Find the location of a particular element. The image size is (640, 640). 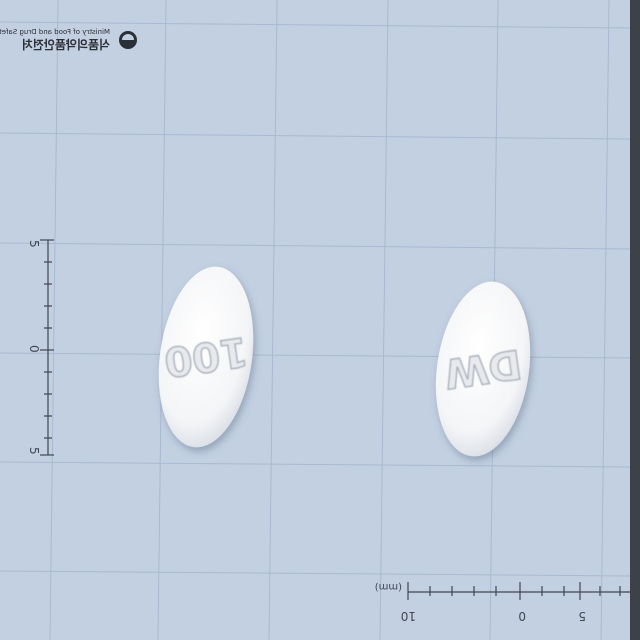

board-edge is located at coordinates (635, 320).